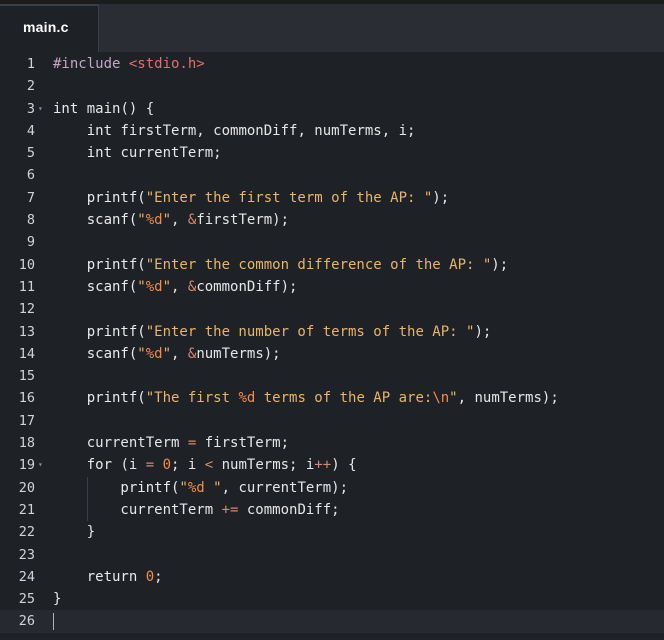 This screenshot has width=664, height=640. Describe the element at coordinates (26, 420) in the screenshot. I see `line-number: 17` at that location.